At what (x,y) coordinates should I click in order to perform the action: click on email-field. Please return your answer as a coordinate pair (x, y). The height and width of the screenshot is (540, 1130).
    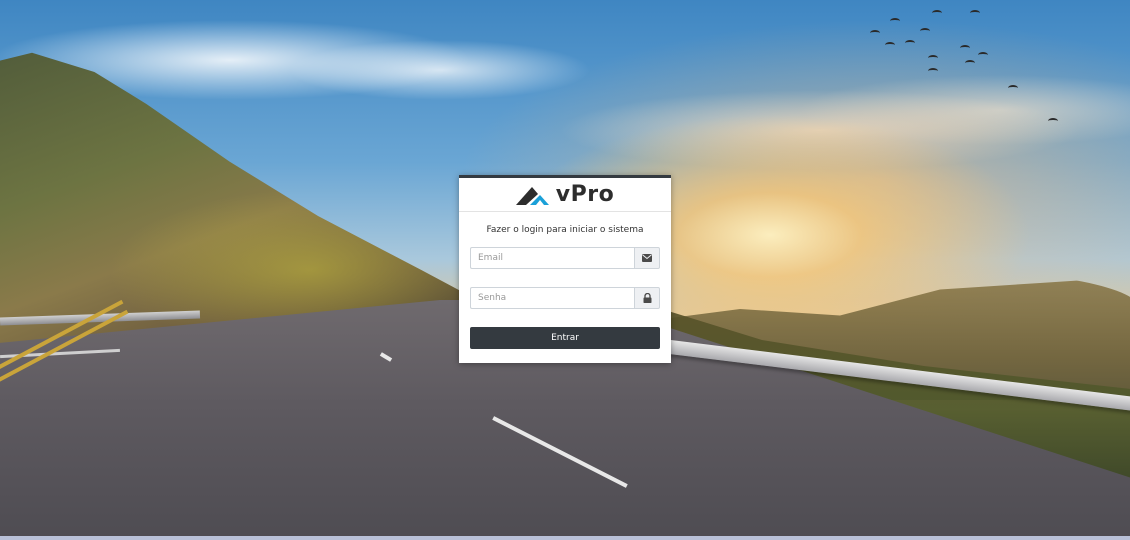
    Looking at the image, I should click on (552, 258).